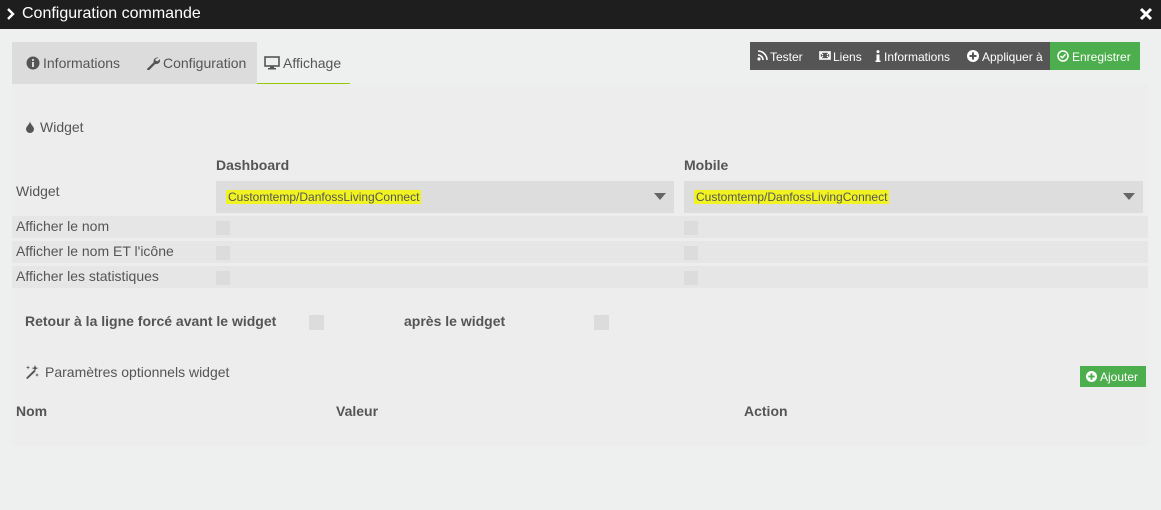 The width and height of the screenshot is (1161, 510). What do you see at coordinates (137, 372) in the screenshot?
I see `optional-params-title: Paramètres optionnels widget` at bounding box center [137, 372].